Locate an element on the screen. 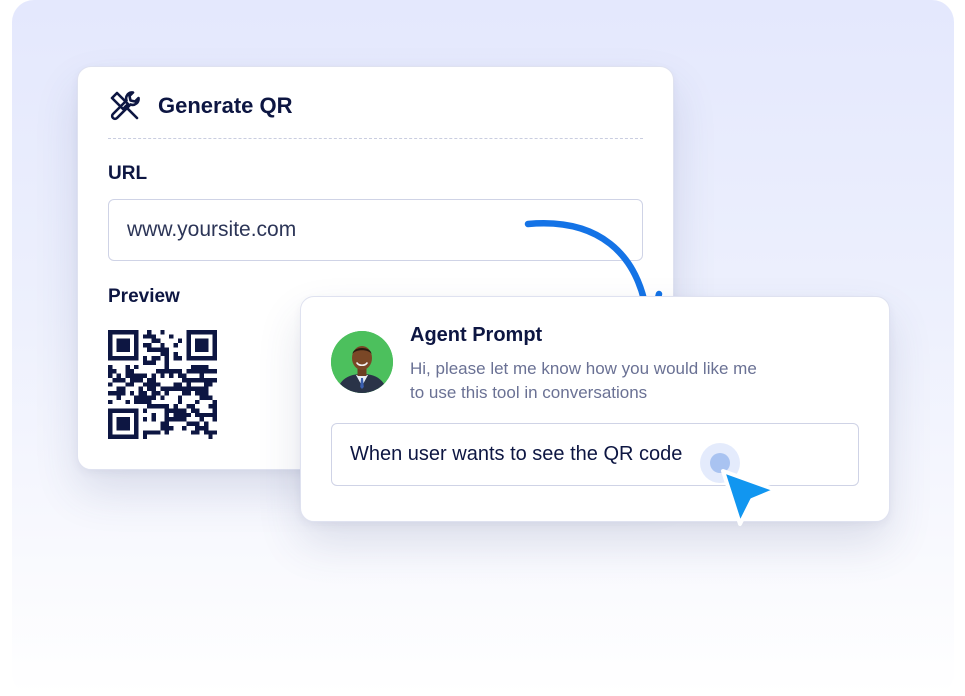 The height and width of the screenshot is (696, 965). avatar is located at coordinates (362, 362).